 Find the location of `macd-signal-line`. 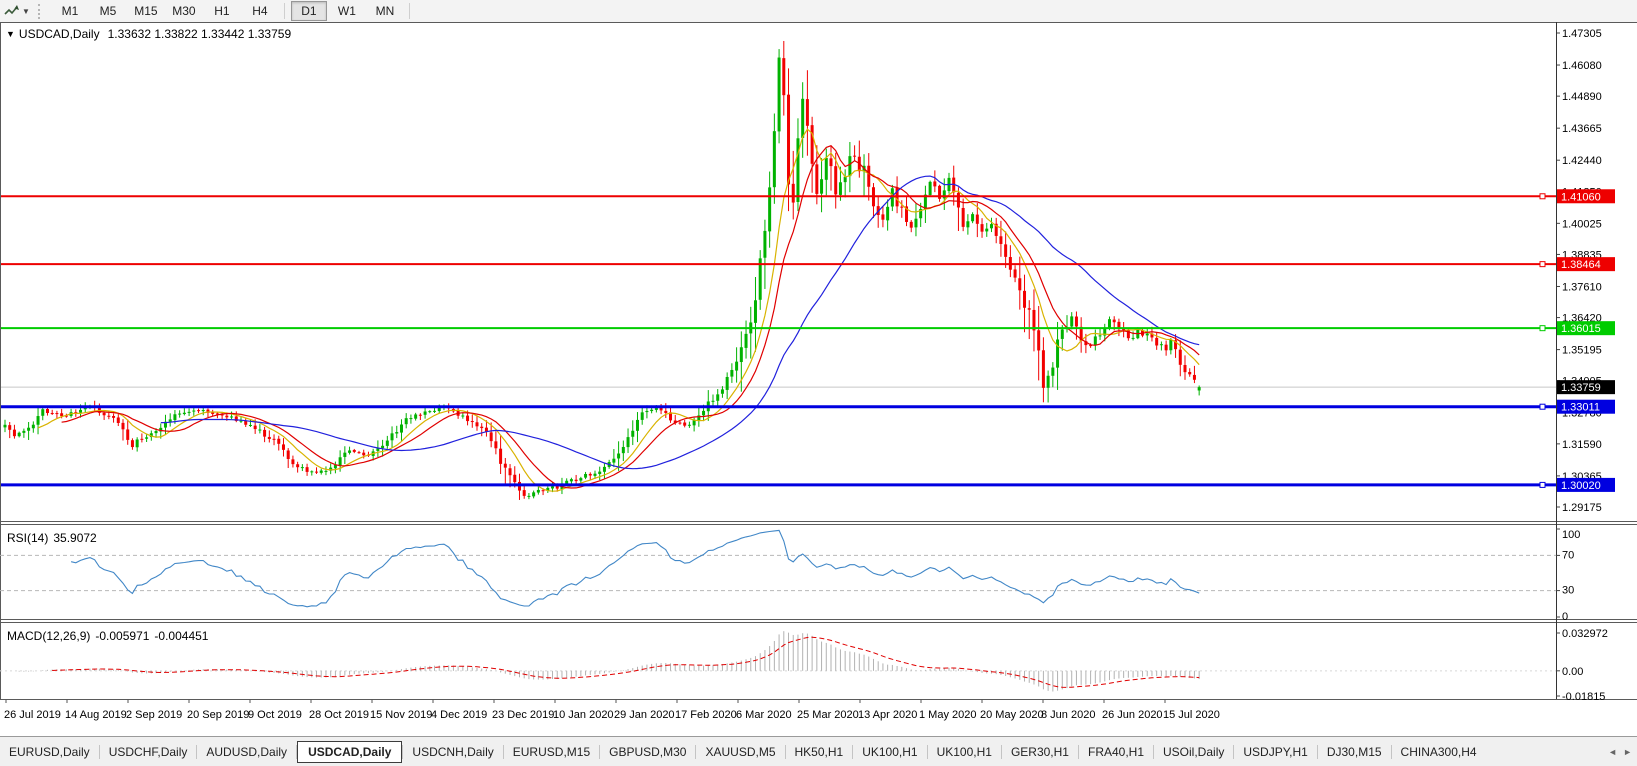

macd-signal-line is located at coordinates (626, 662).